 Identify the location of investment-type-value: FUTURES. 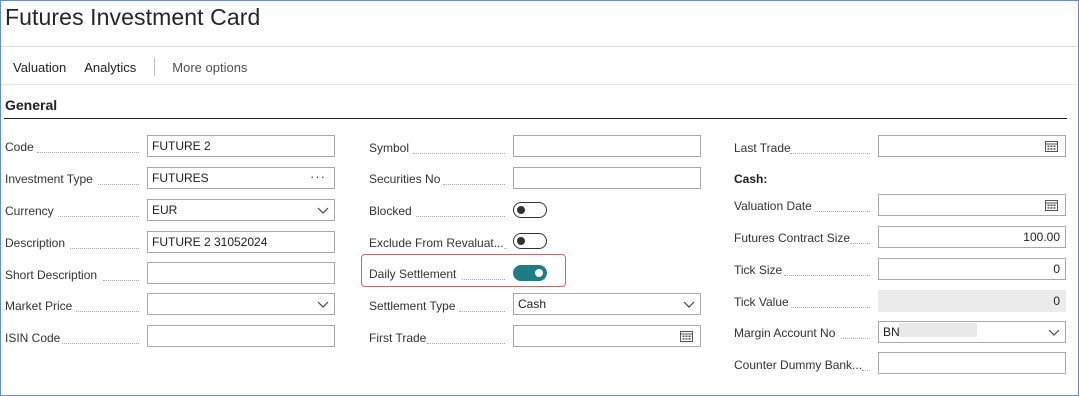
(180, 178).